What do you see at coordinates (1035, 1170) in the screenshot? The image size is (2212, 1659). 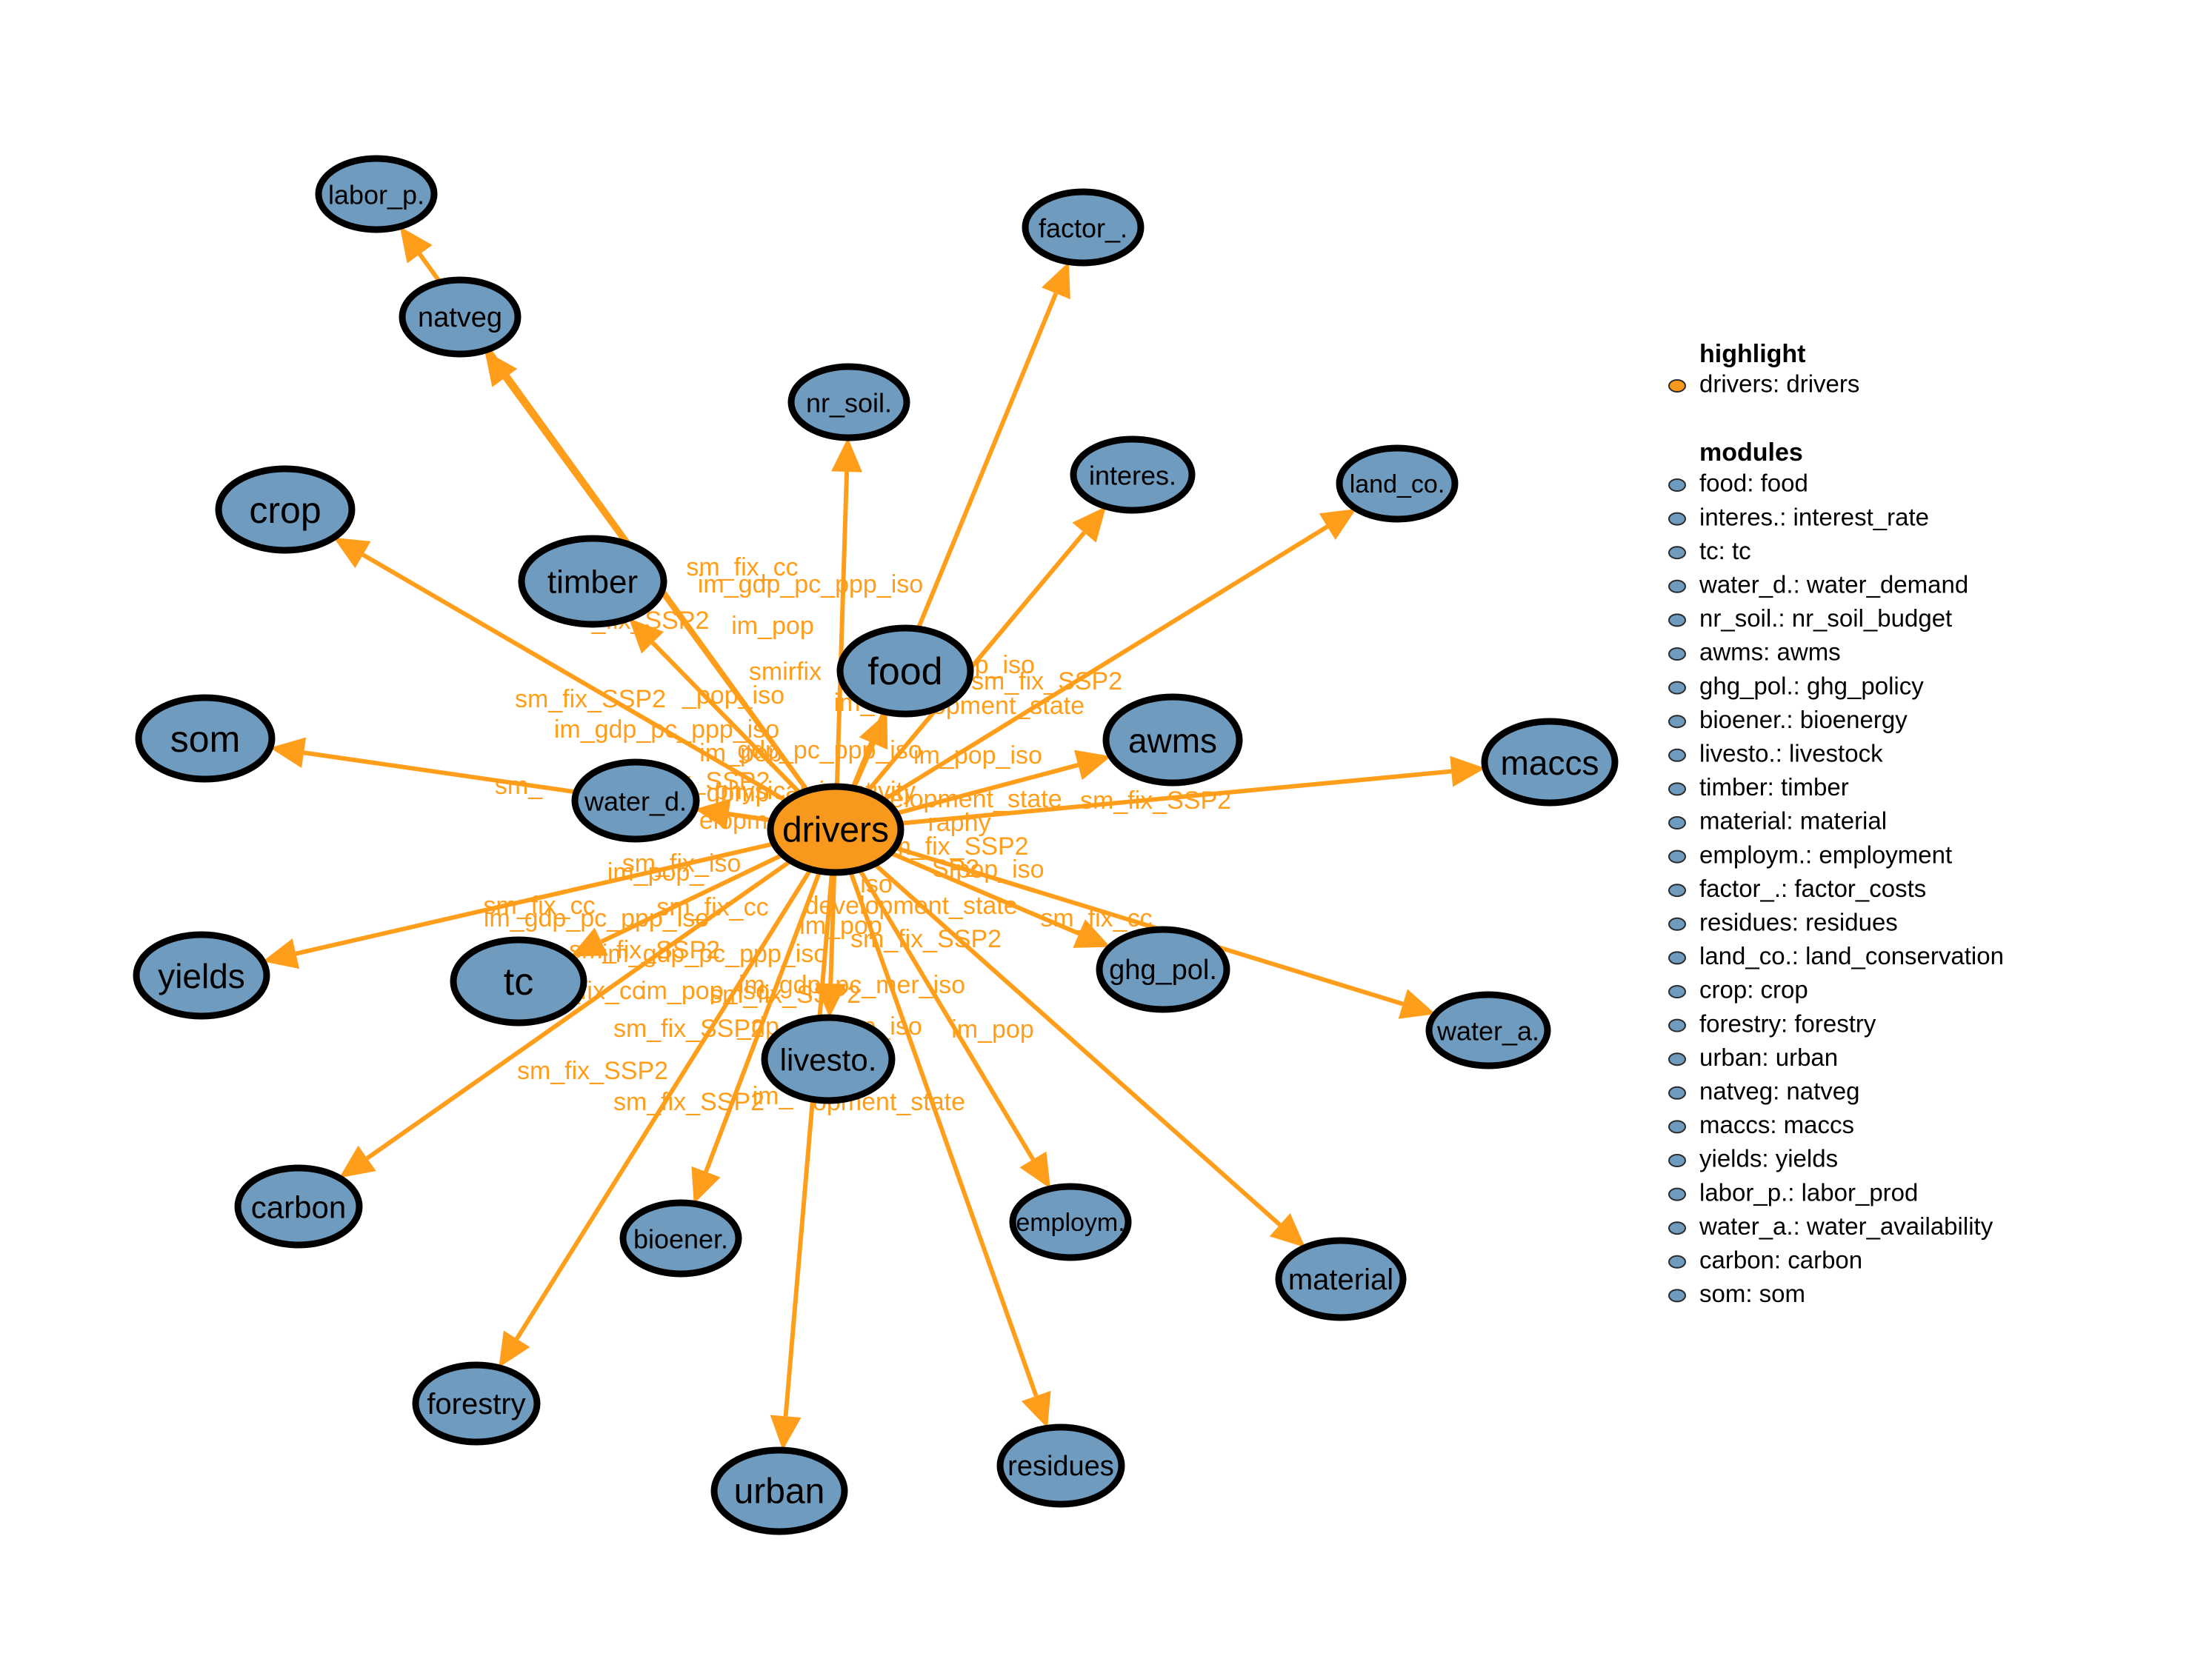 I see `edge-arrowhead-employm` at bounding box center [1035, 1170].